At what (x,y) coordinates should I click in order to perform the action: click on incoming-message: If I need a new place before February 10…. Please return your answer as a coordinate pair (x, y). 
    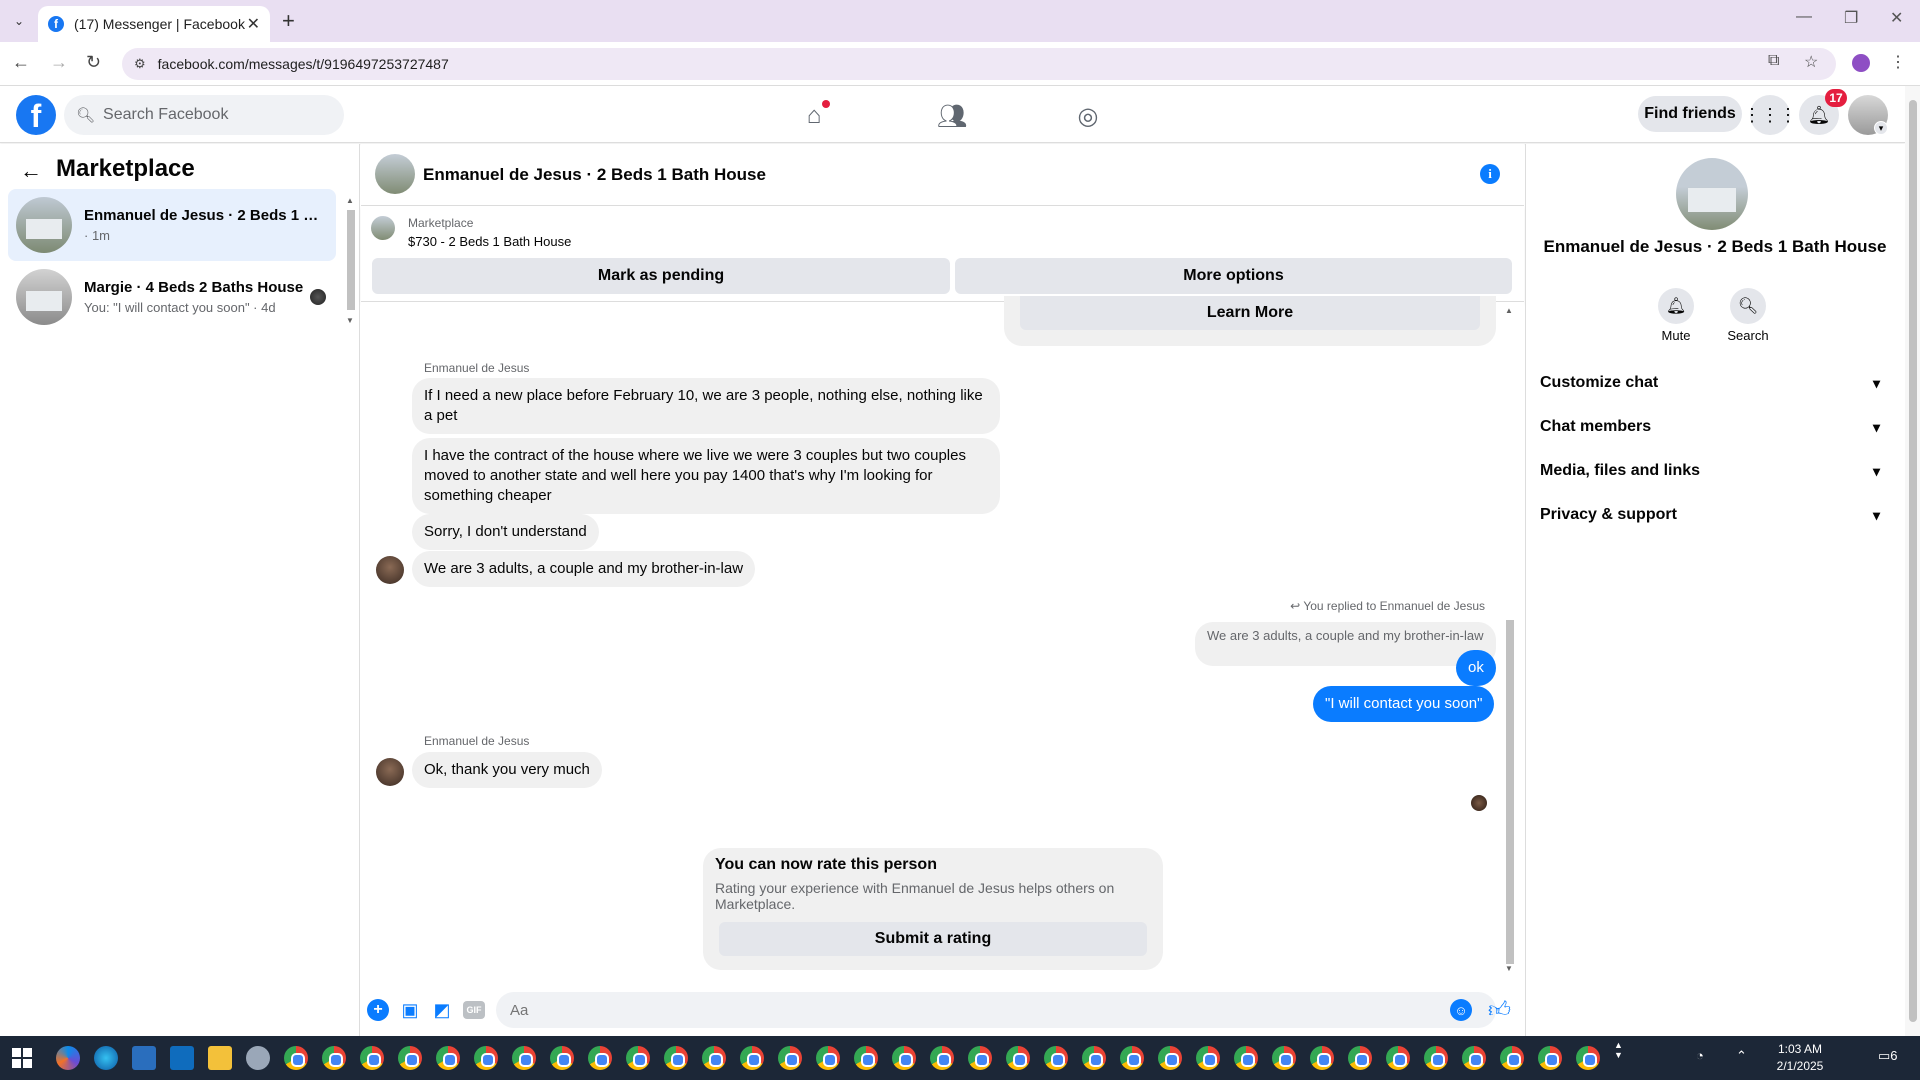
    Looking at the image, I should click on (706, 406).